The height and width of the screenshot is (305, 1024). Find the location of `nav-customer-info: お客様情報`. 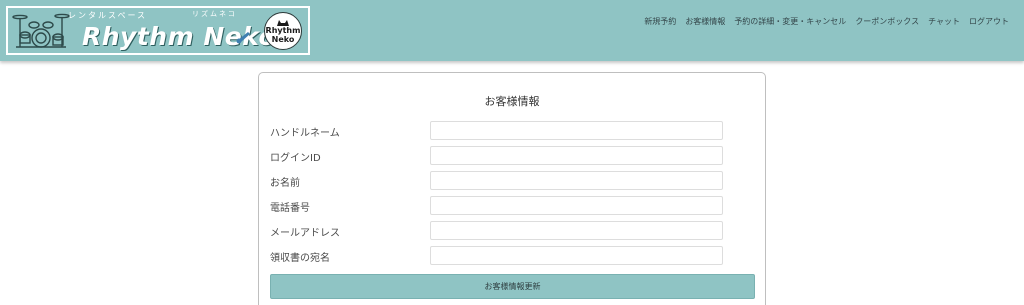

nav-customer-info: お客様情報 is located at coordinates (705, 21).